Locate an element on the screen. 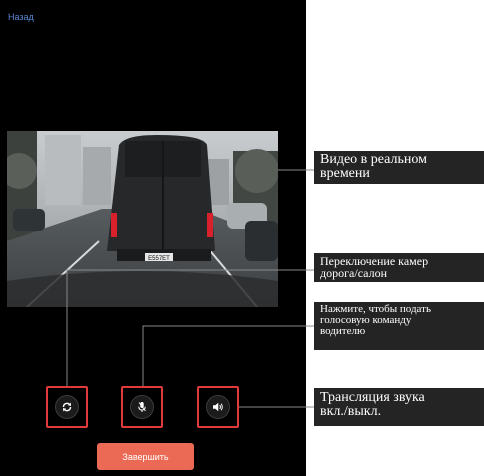 This screenshot has height=476, width=484. callout-live-video: Видео в реальном времени is located at coordinates (399, 167).